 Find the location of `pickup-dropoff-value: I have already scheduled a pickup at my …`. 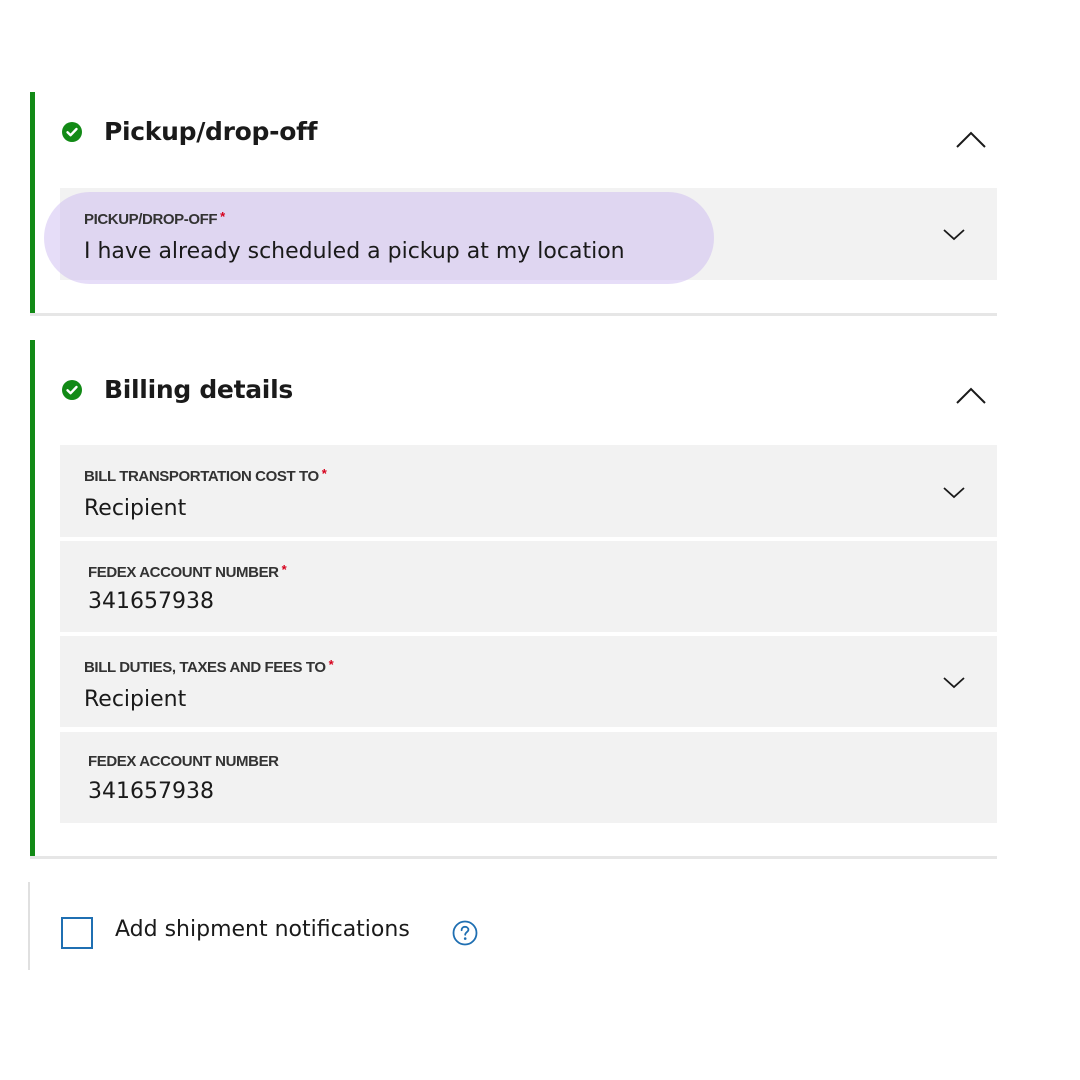

pickup-dropoff-value: I have already scheduled a pickup at my … is located at coordinates (354, 251).